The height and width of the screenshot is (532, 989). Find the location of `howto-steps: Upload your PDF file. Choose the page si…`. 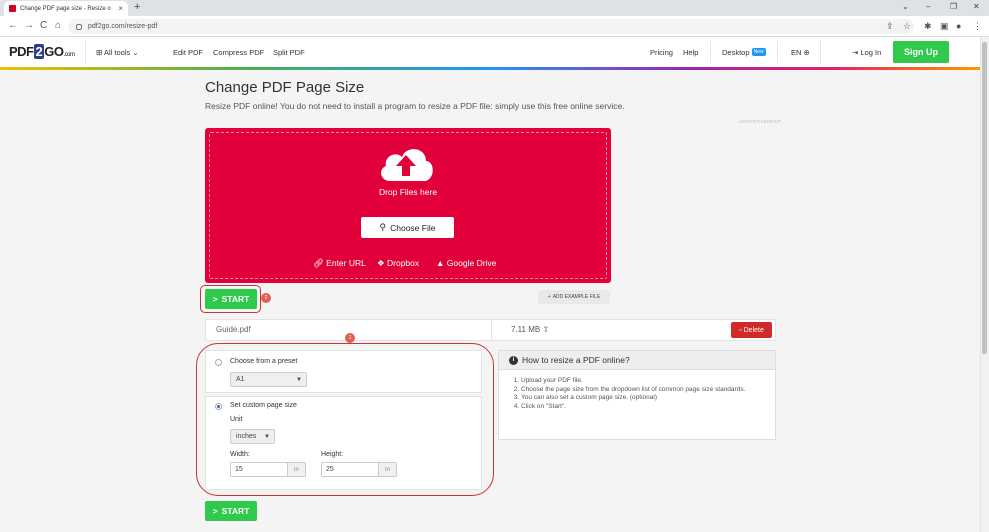

howto-steps: Upload your PDF file. Choose the page si… is located at coordinates (641, 394).